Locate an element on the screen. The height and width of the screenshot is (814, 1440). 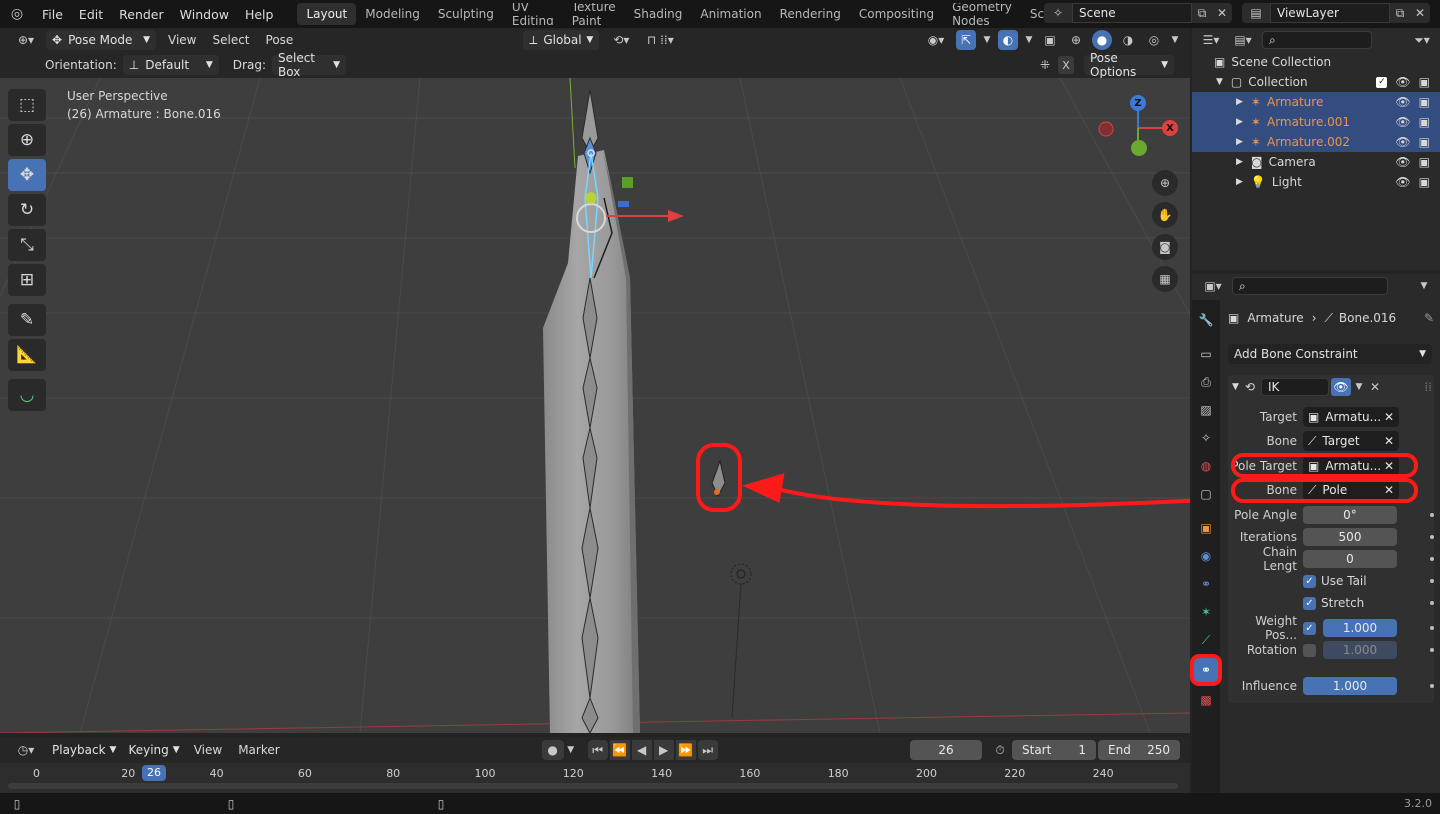
object-constraint-tab-icon: ⚭ is located at coordinates (1206, 584).